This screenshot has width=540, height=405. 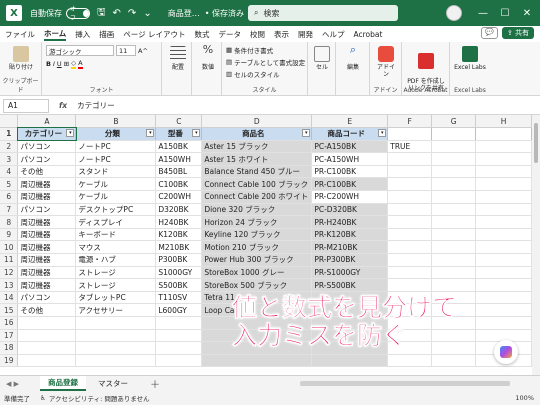 I want to click on sheet-tab-master: マスター, so click(x=113, y=383).